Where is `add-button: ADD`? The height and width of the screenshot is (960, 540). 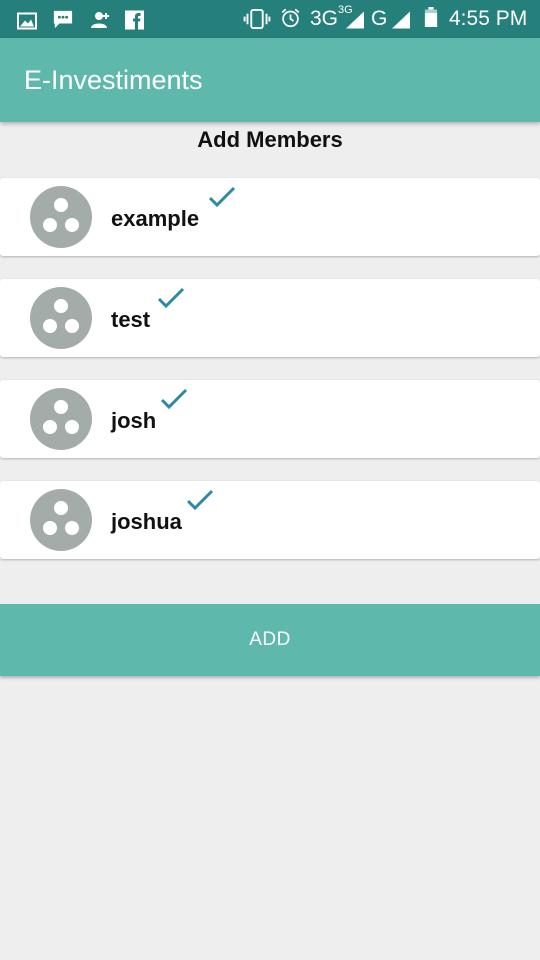
add-button: ADD is located at coordinates (270, 640).